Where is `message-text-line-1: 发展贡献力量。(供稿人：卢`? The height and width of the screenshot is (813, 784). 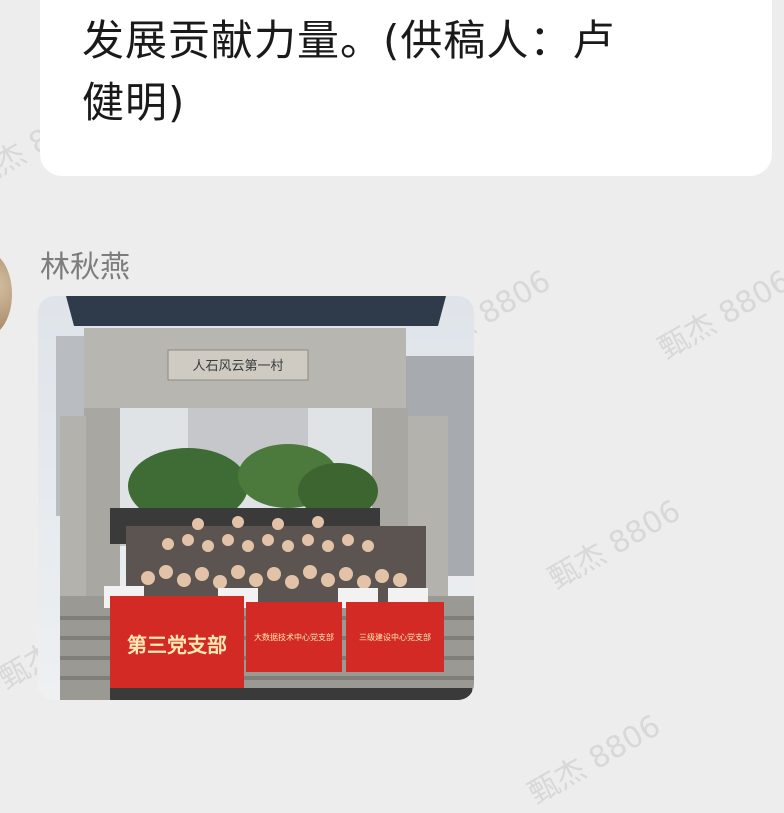 message-text-line-1: 发展贡献力量。(供稿人：卢 is located at coordinates (349, 40).